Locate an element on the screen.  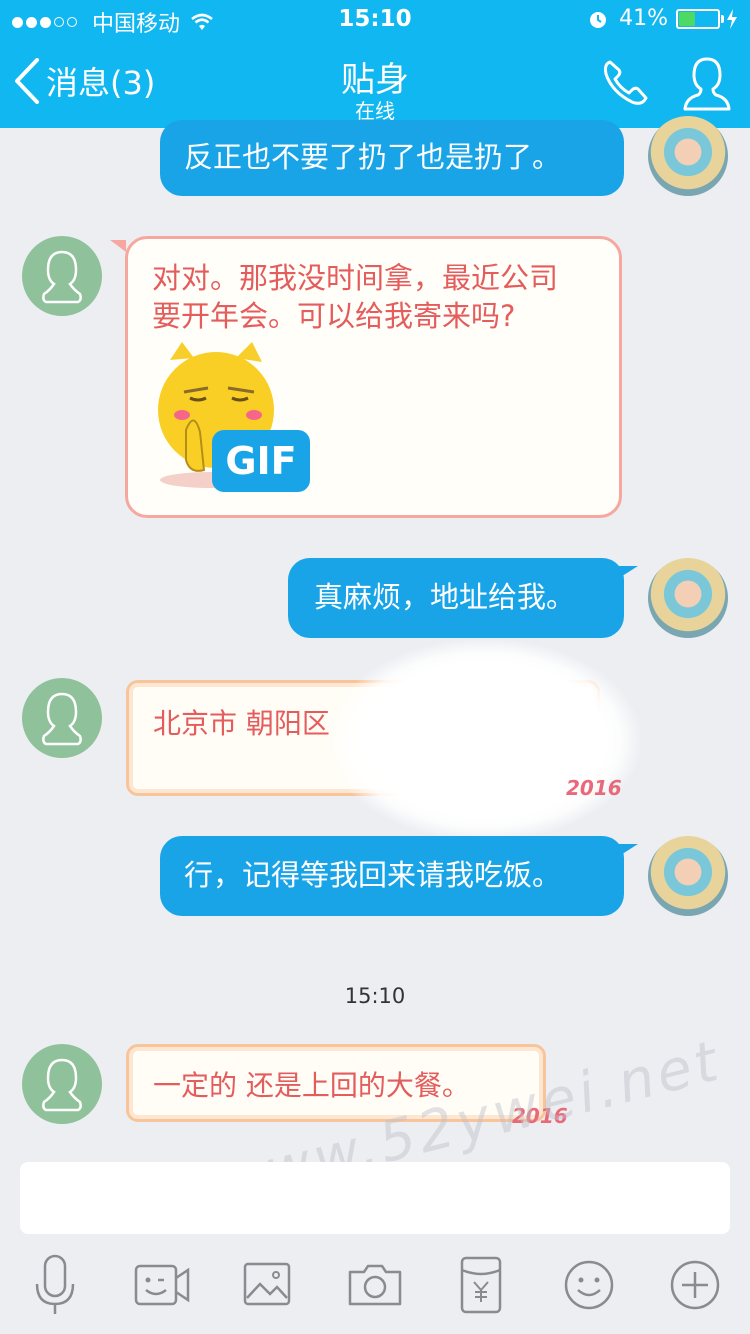
message-text-line: 要开年会。可以给我寄来吗? is located at coordinates (334, 316).